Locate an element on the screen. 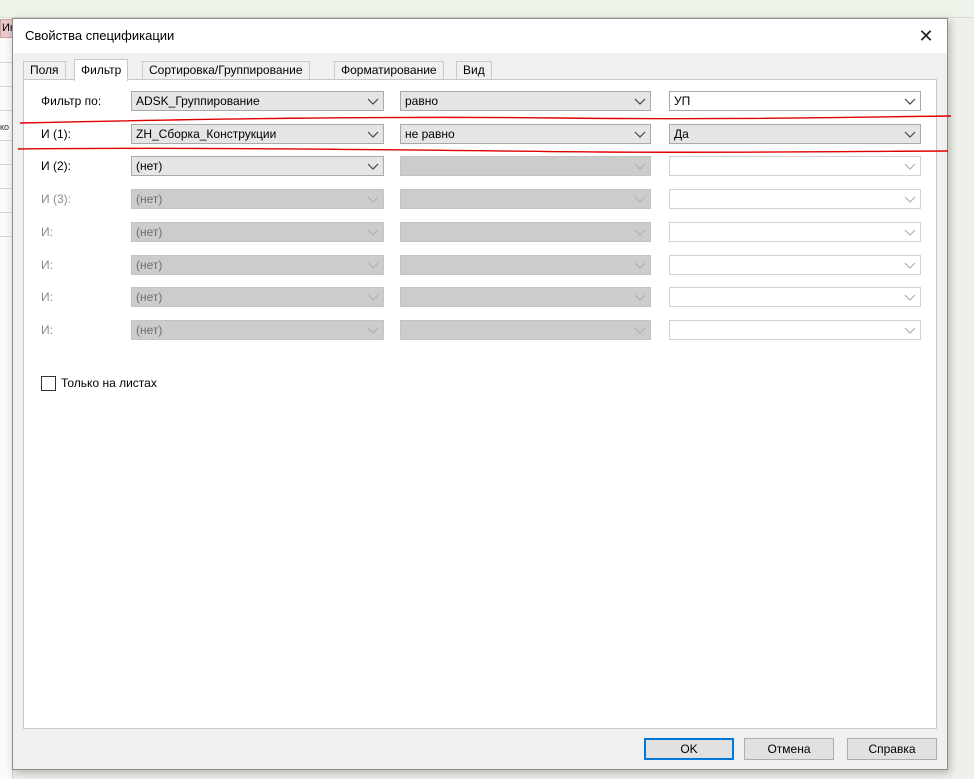  red-annotation-line-upper is located at coordinates (485, 119).